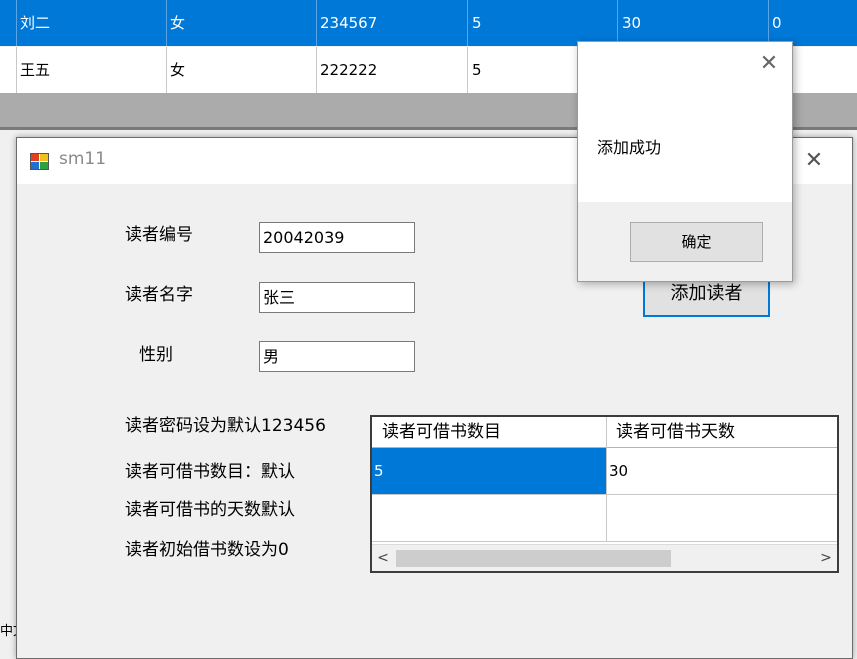 The height and width of the screenshot is (659, 857). What do you see at coordinates (159, 235) in the screenshot?
I see `reader-id-label: 读者编号` at bounding box center [159, 235].